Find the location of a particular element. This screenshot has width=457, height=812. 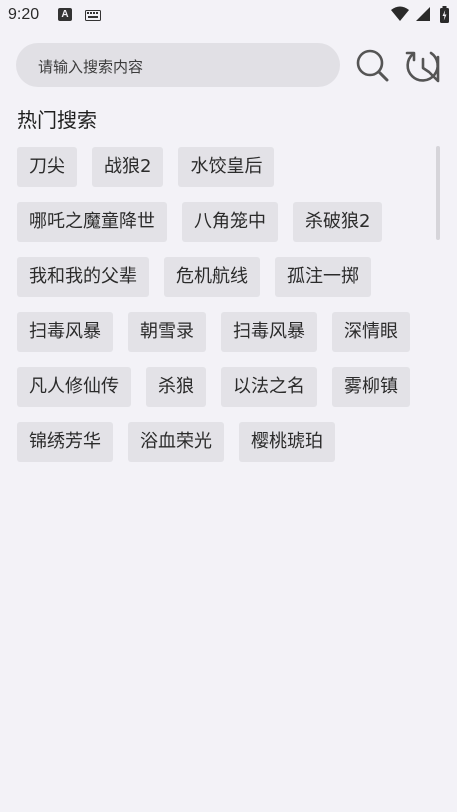

hot-search-title: 热门搜索 is located at coordinates (57, 120).